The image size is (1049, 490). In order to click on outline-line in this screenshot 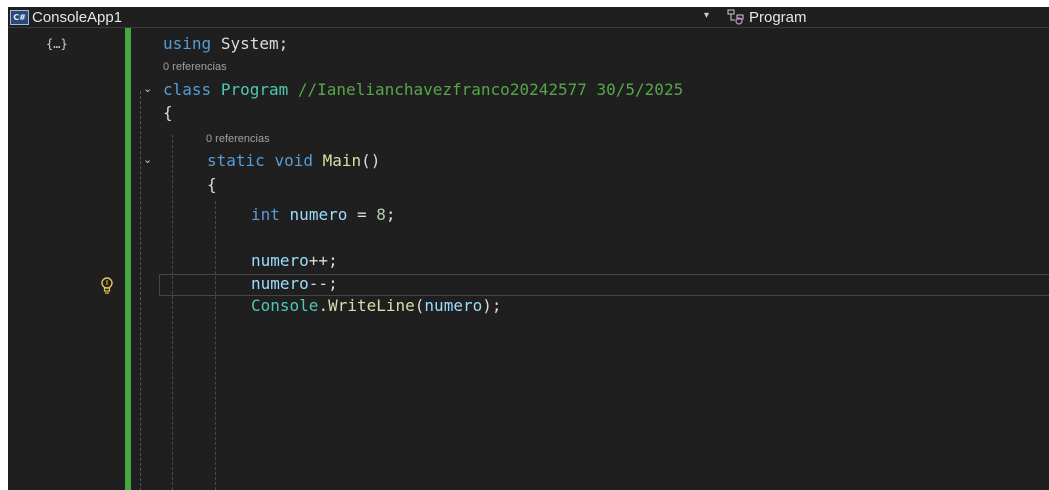, I will do `click(141, 290)`.